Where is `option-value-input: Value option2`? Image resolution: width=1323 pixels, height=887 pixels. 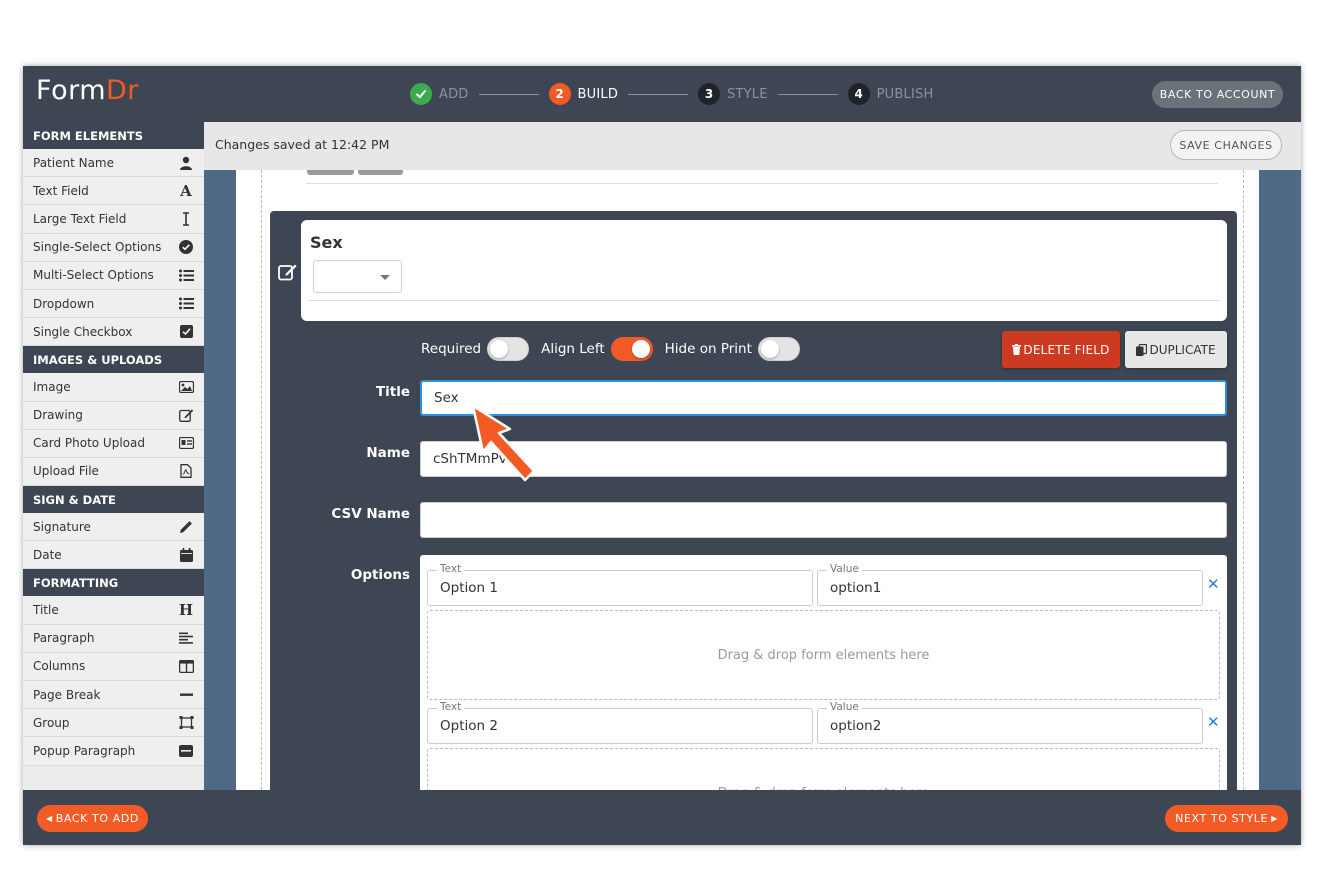
option-value-input: Value option2 is located at coordinates (1010, 722).